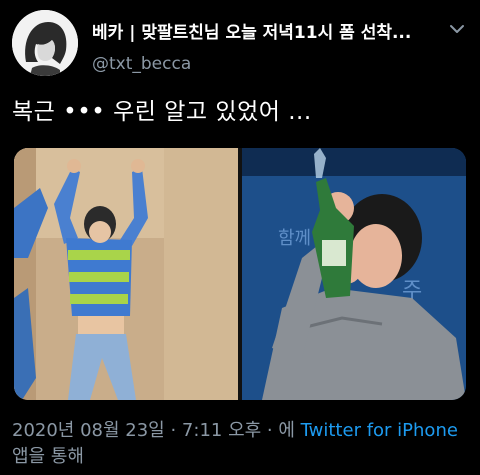  Describe the element at coordinates (141, 64) in the screenshot. I see `user-handle: @txt_becca` at that location.